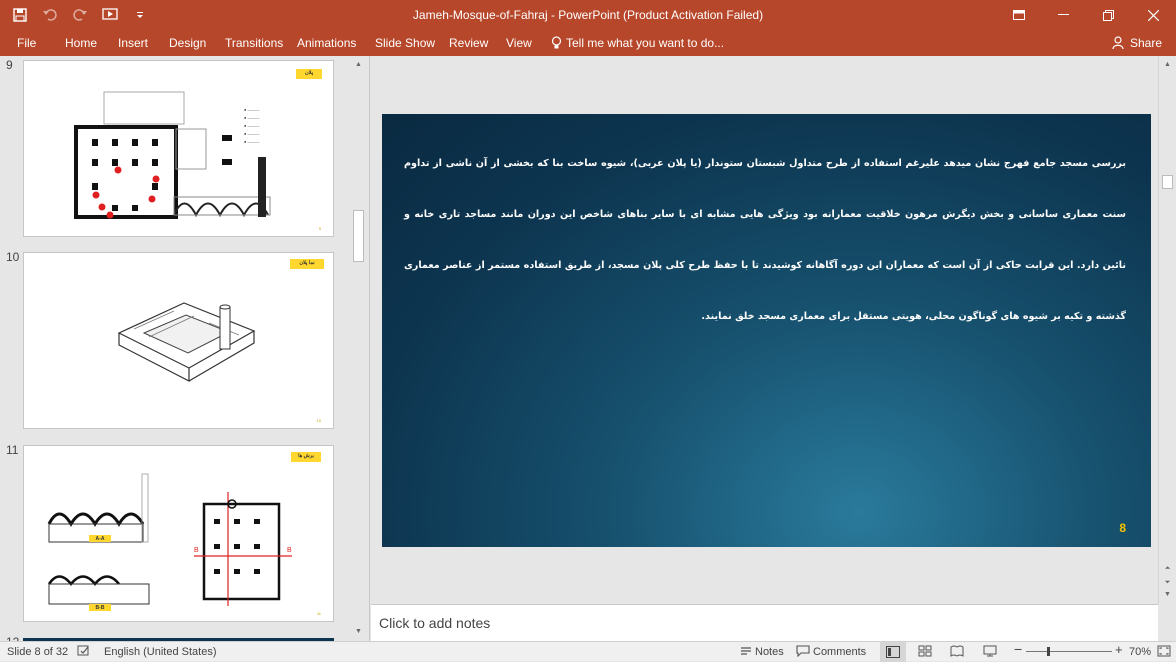 The image size is (1176, 662). I want to click on mosque-axonometric-drawing, so click(186, 342).